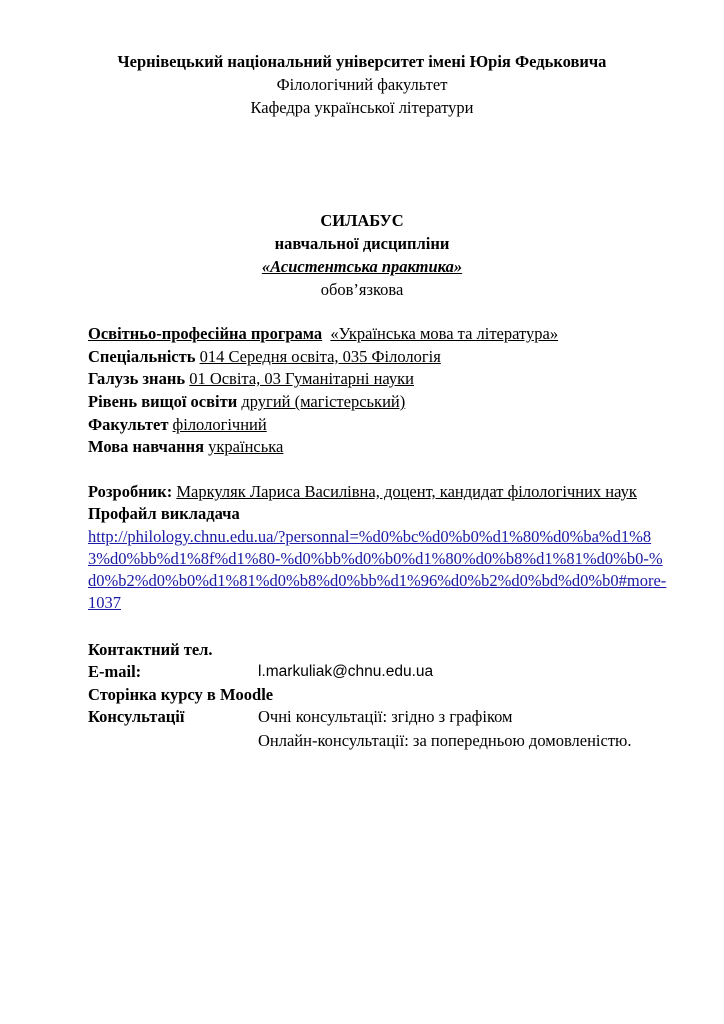 The height and width of the screenshot is (1024, 724). Describe the element at coordinates (323, 401) in the screenshot. I see `level-value: другий (магістерський)` at that location.